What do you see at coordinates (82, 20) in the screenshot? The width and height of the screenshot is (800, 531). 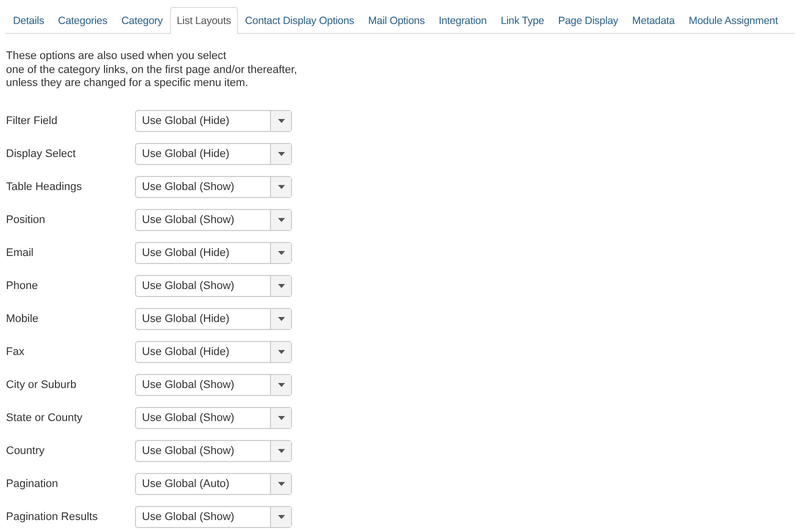 I see `tab: Categories` at bounding box center [82, 20].